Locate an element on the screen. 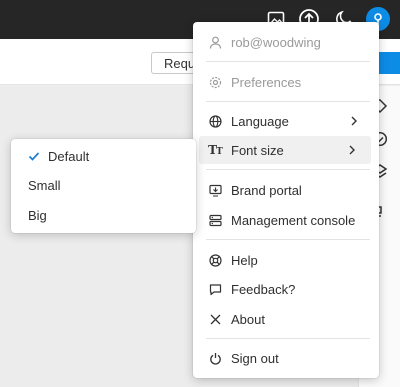 The height and width of the screenshot is (387, 400). menu-item-management-console: Management console is located at coordinates (286, 220).